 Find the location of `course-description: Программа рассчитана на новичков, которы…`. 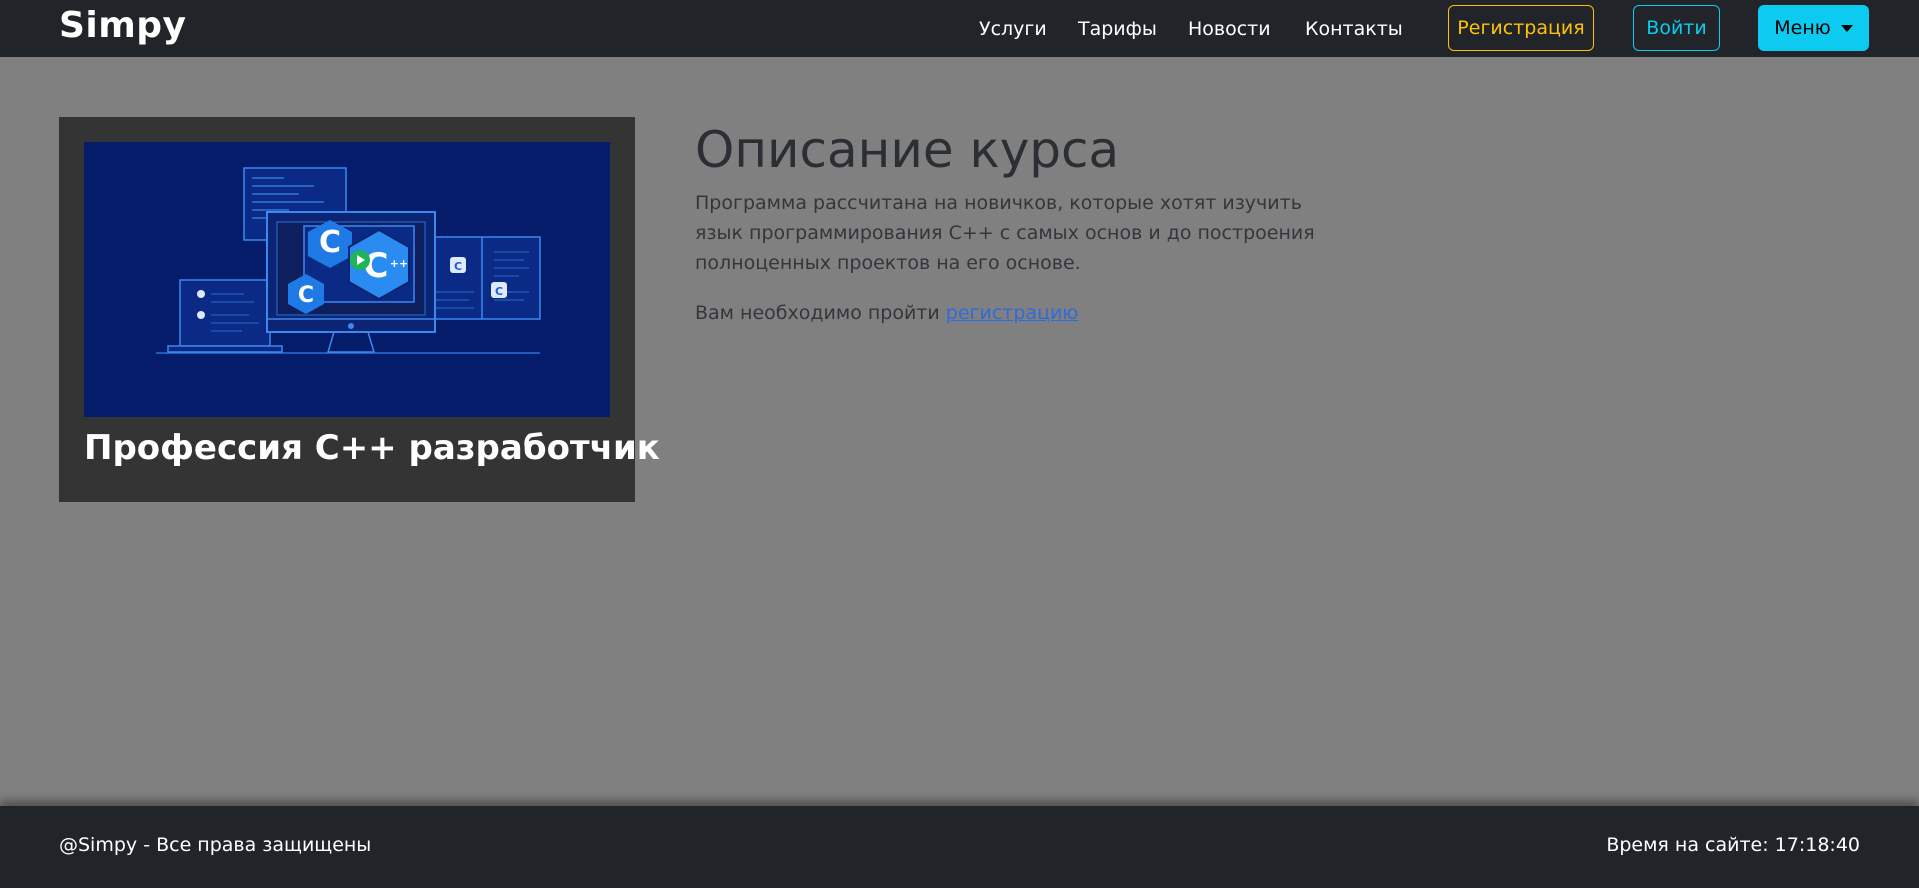

course-description: Программа рассчитана на новичков, которы… is located at coordinates (1005, 233).